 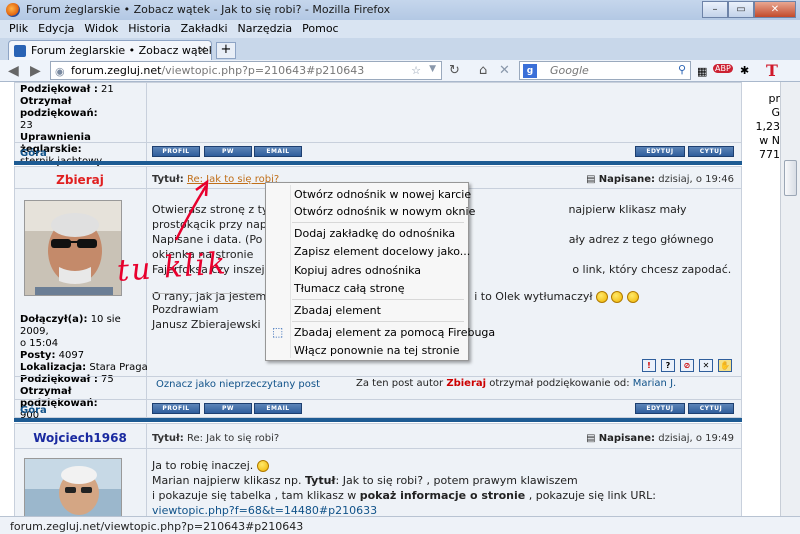 I want to click on right-overflow-column: pr G 1,23 w N 771, so click(x=766, y=299).